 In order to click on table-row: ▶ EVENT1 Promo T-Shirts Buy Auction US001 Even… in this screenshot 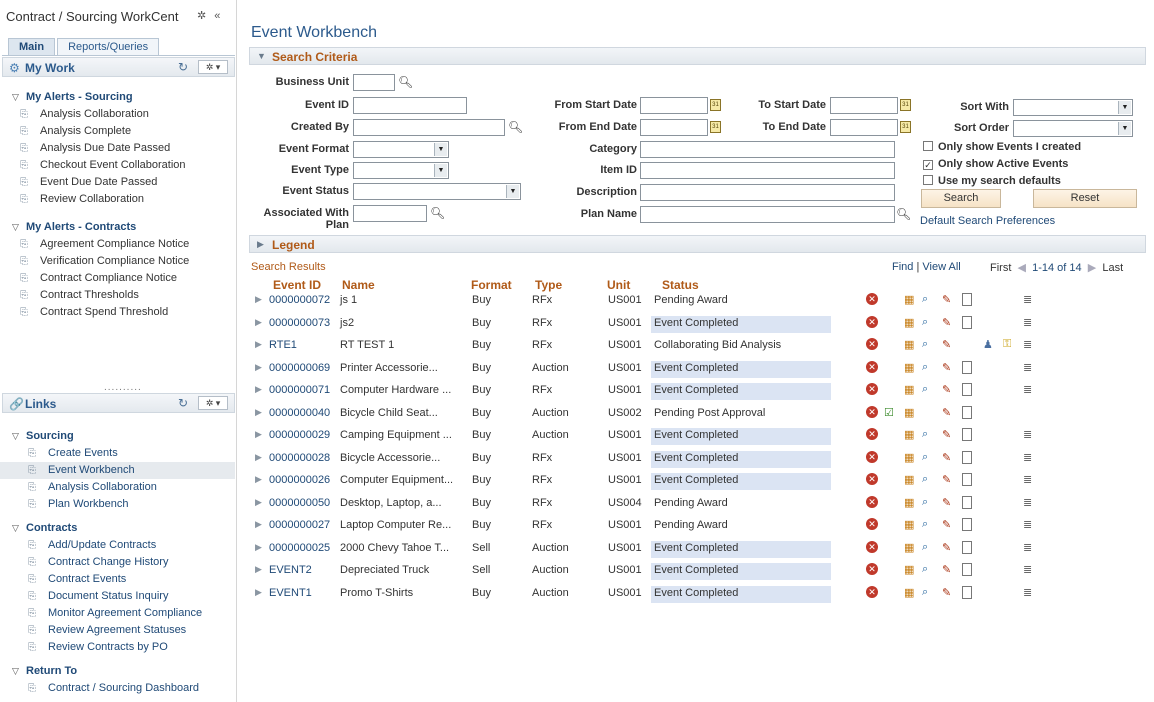, I will do `click(697, 594)`.